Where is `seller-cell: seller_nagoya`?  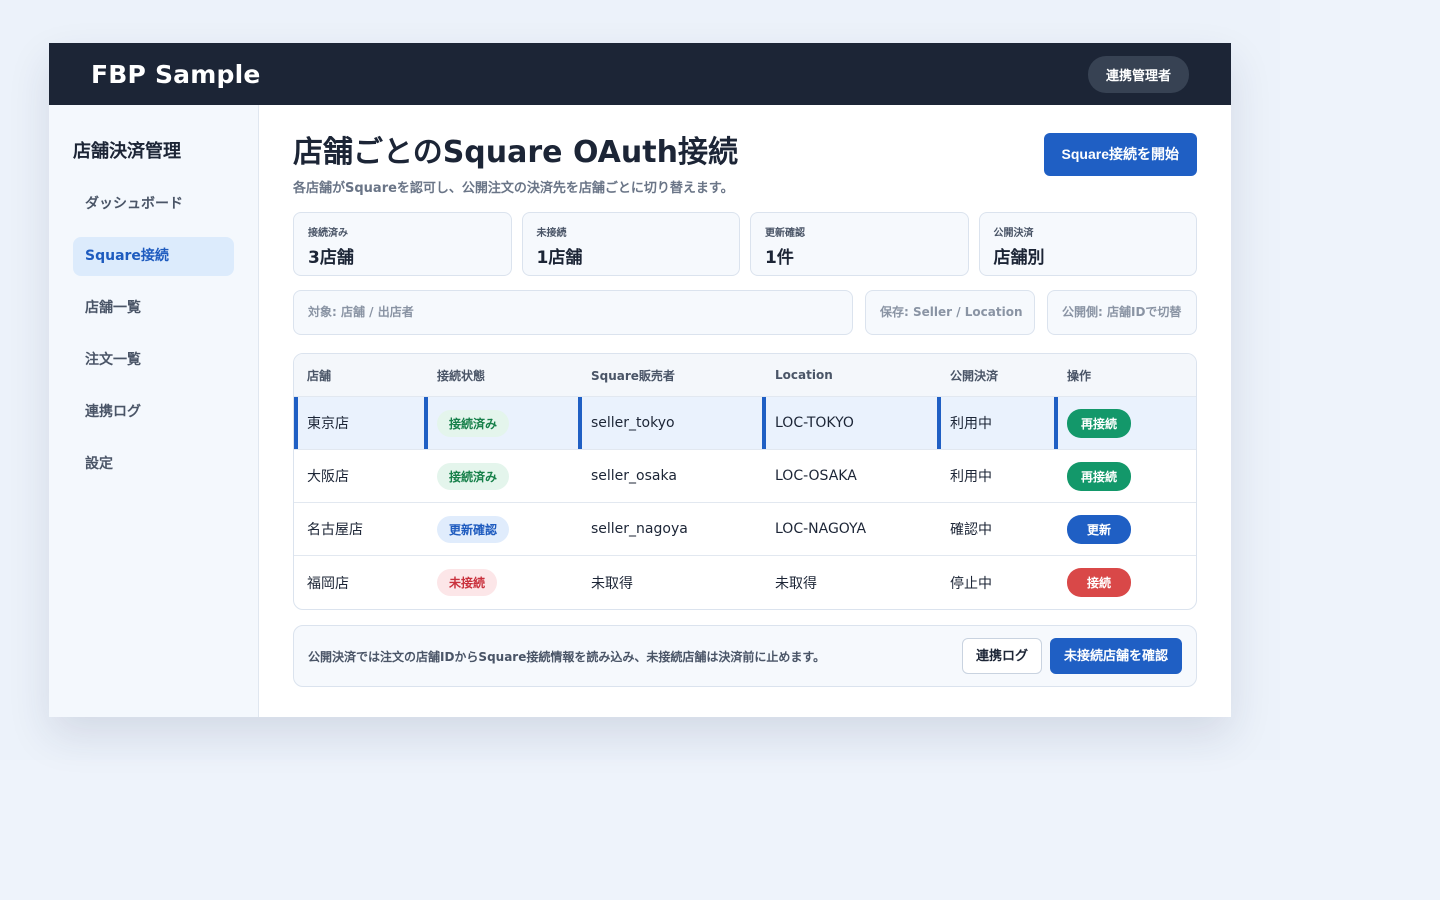 seller-cell: seller_nagoya is located at coordinates (639, 529).